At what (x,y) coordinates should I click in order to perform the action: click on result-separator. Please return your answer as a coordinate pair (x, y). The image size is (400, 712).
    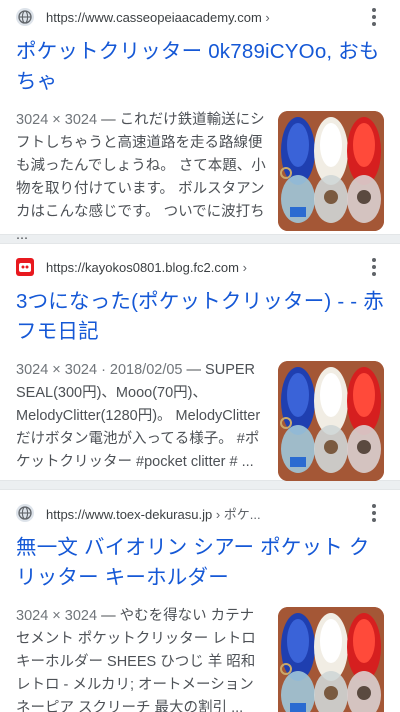
    Looking at the image, I should click on (200, 485).